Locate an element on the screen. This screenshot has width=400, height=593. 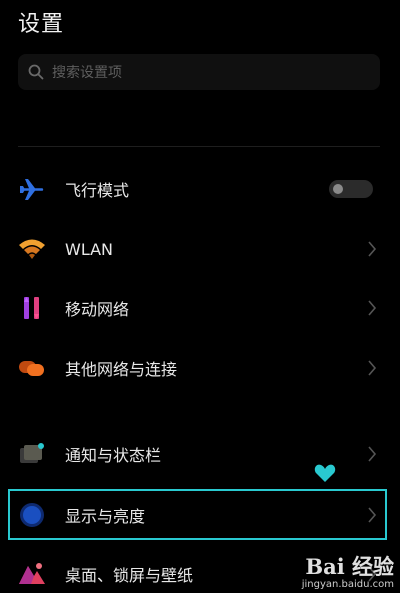
divider is located at coordinates (199, 146).